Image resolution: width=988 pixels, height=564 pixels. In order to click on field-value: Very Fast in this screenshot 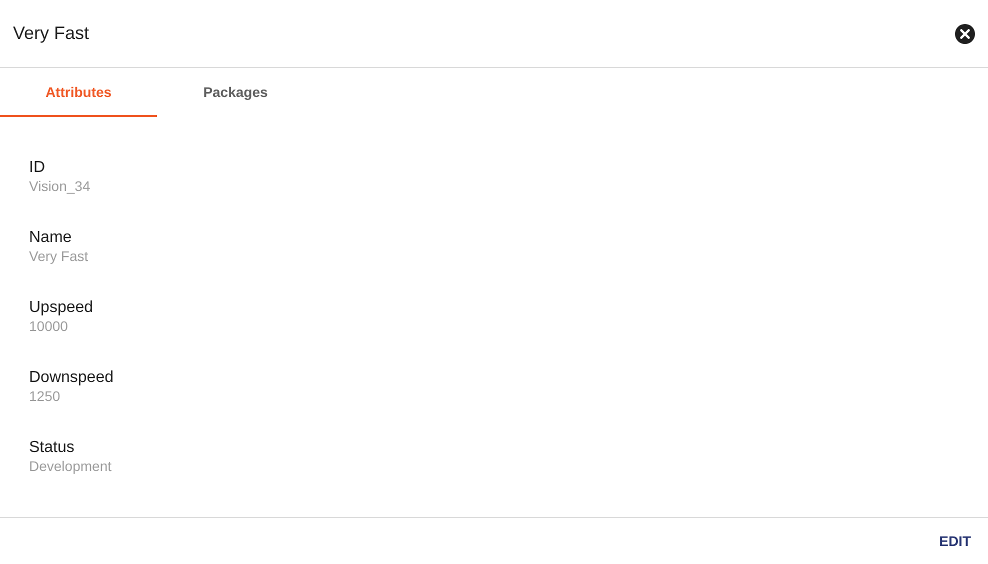, I will do `click(59, 256)`.